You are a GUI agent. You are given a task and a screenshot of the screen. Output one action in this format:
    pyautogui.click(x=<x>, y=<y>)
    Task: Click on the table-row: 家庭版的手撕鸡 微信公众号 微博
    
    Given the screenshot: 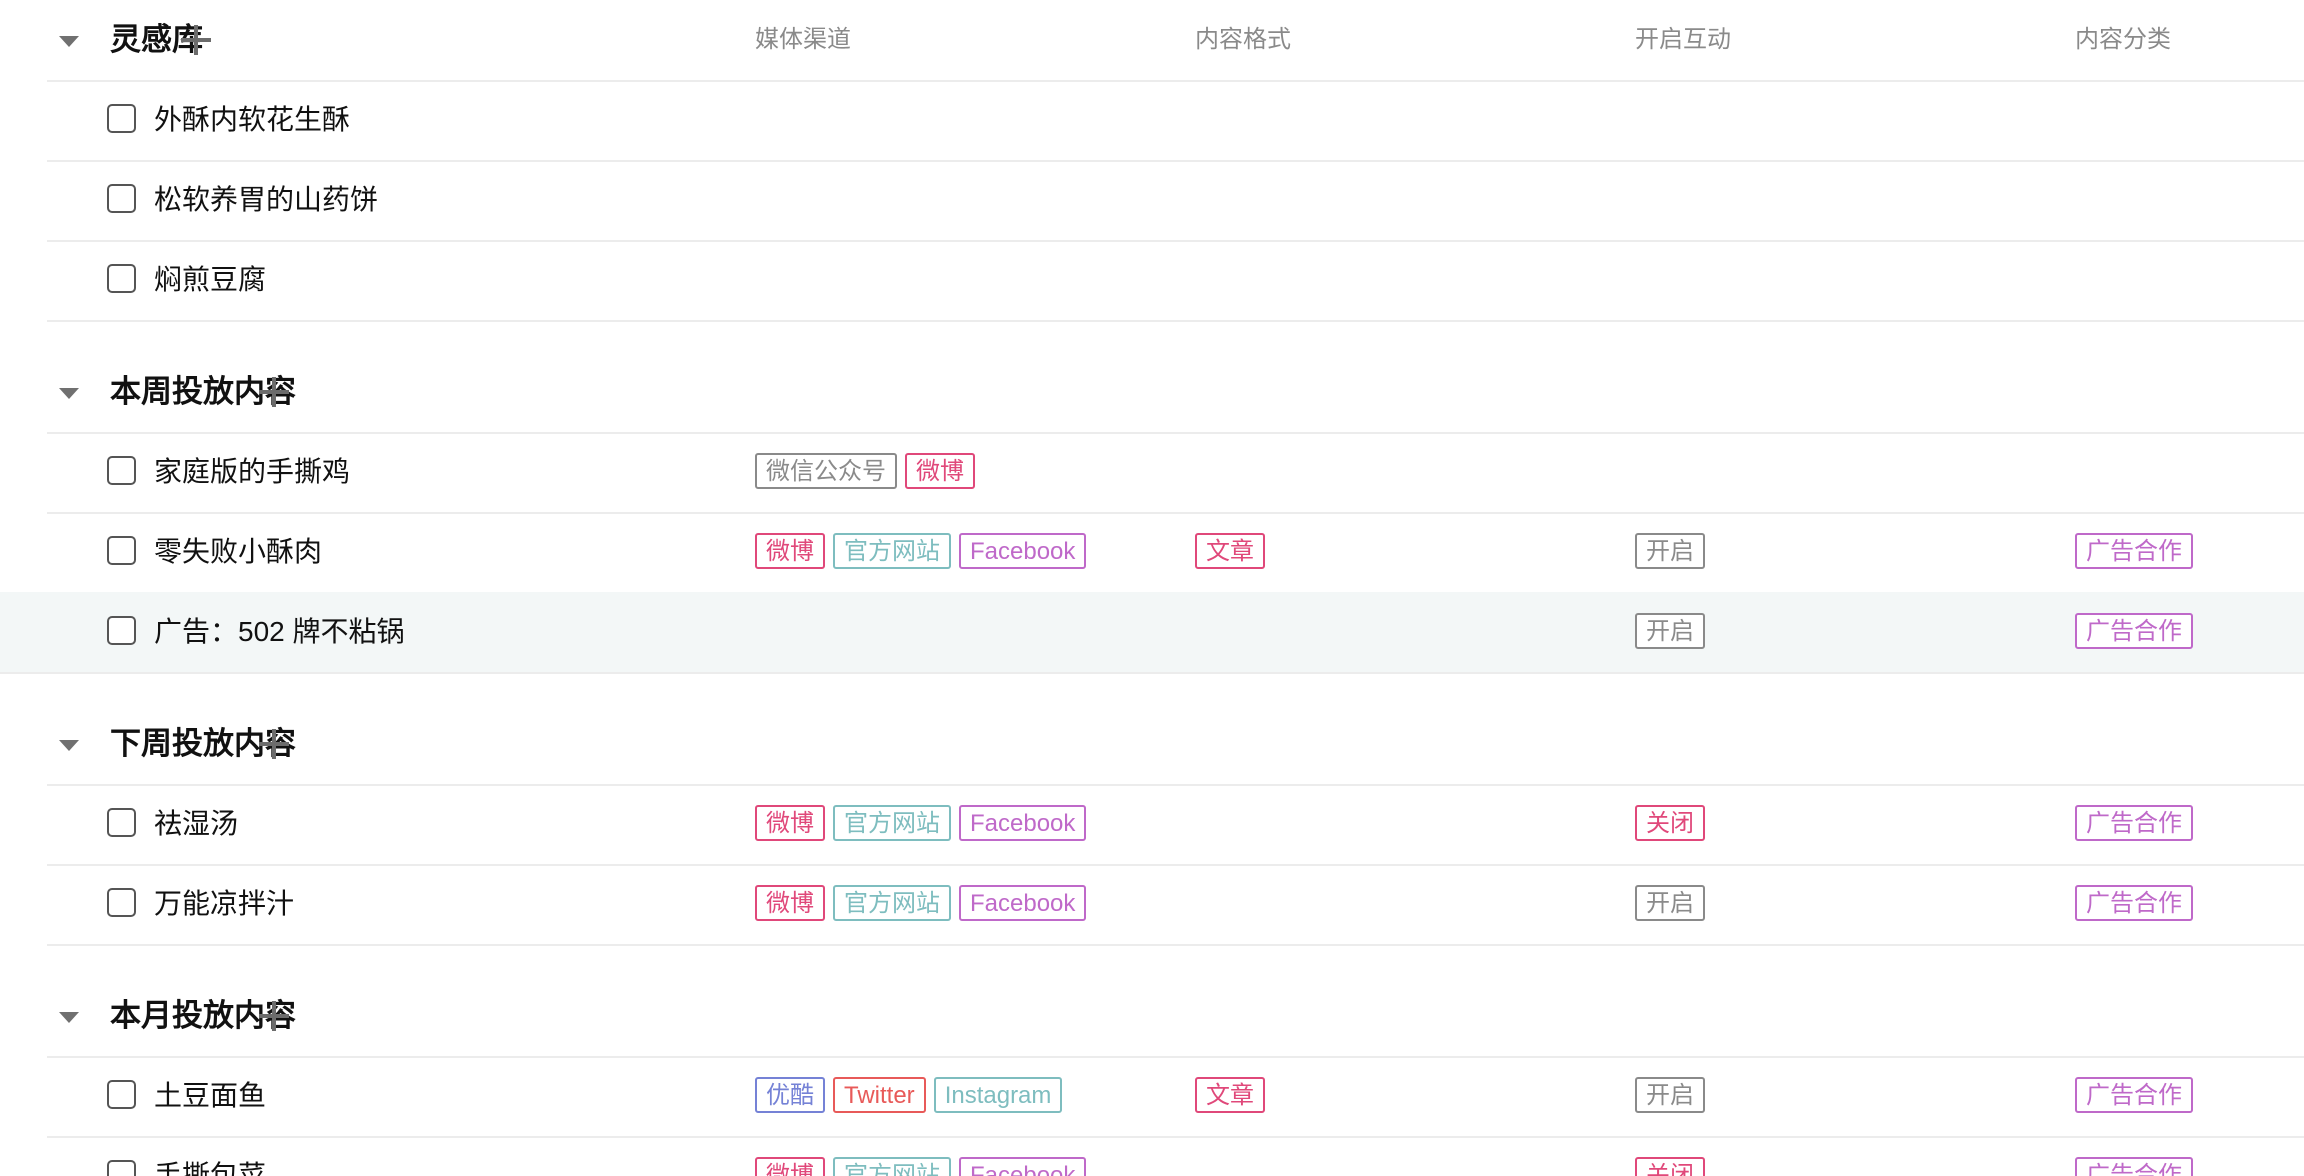 What is the action you would take?
    pyautogui.click(x=1175, y=473)
    